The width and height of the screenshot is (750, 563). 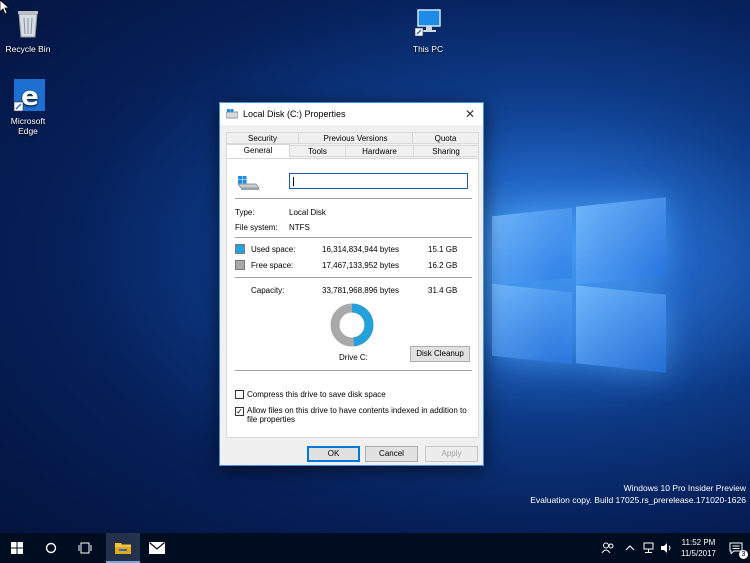 I want to click on index-checkbox: ✓, so click(x=239, y=411).